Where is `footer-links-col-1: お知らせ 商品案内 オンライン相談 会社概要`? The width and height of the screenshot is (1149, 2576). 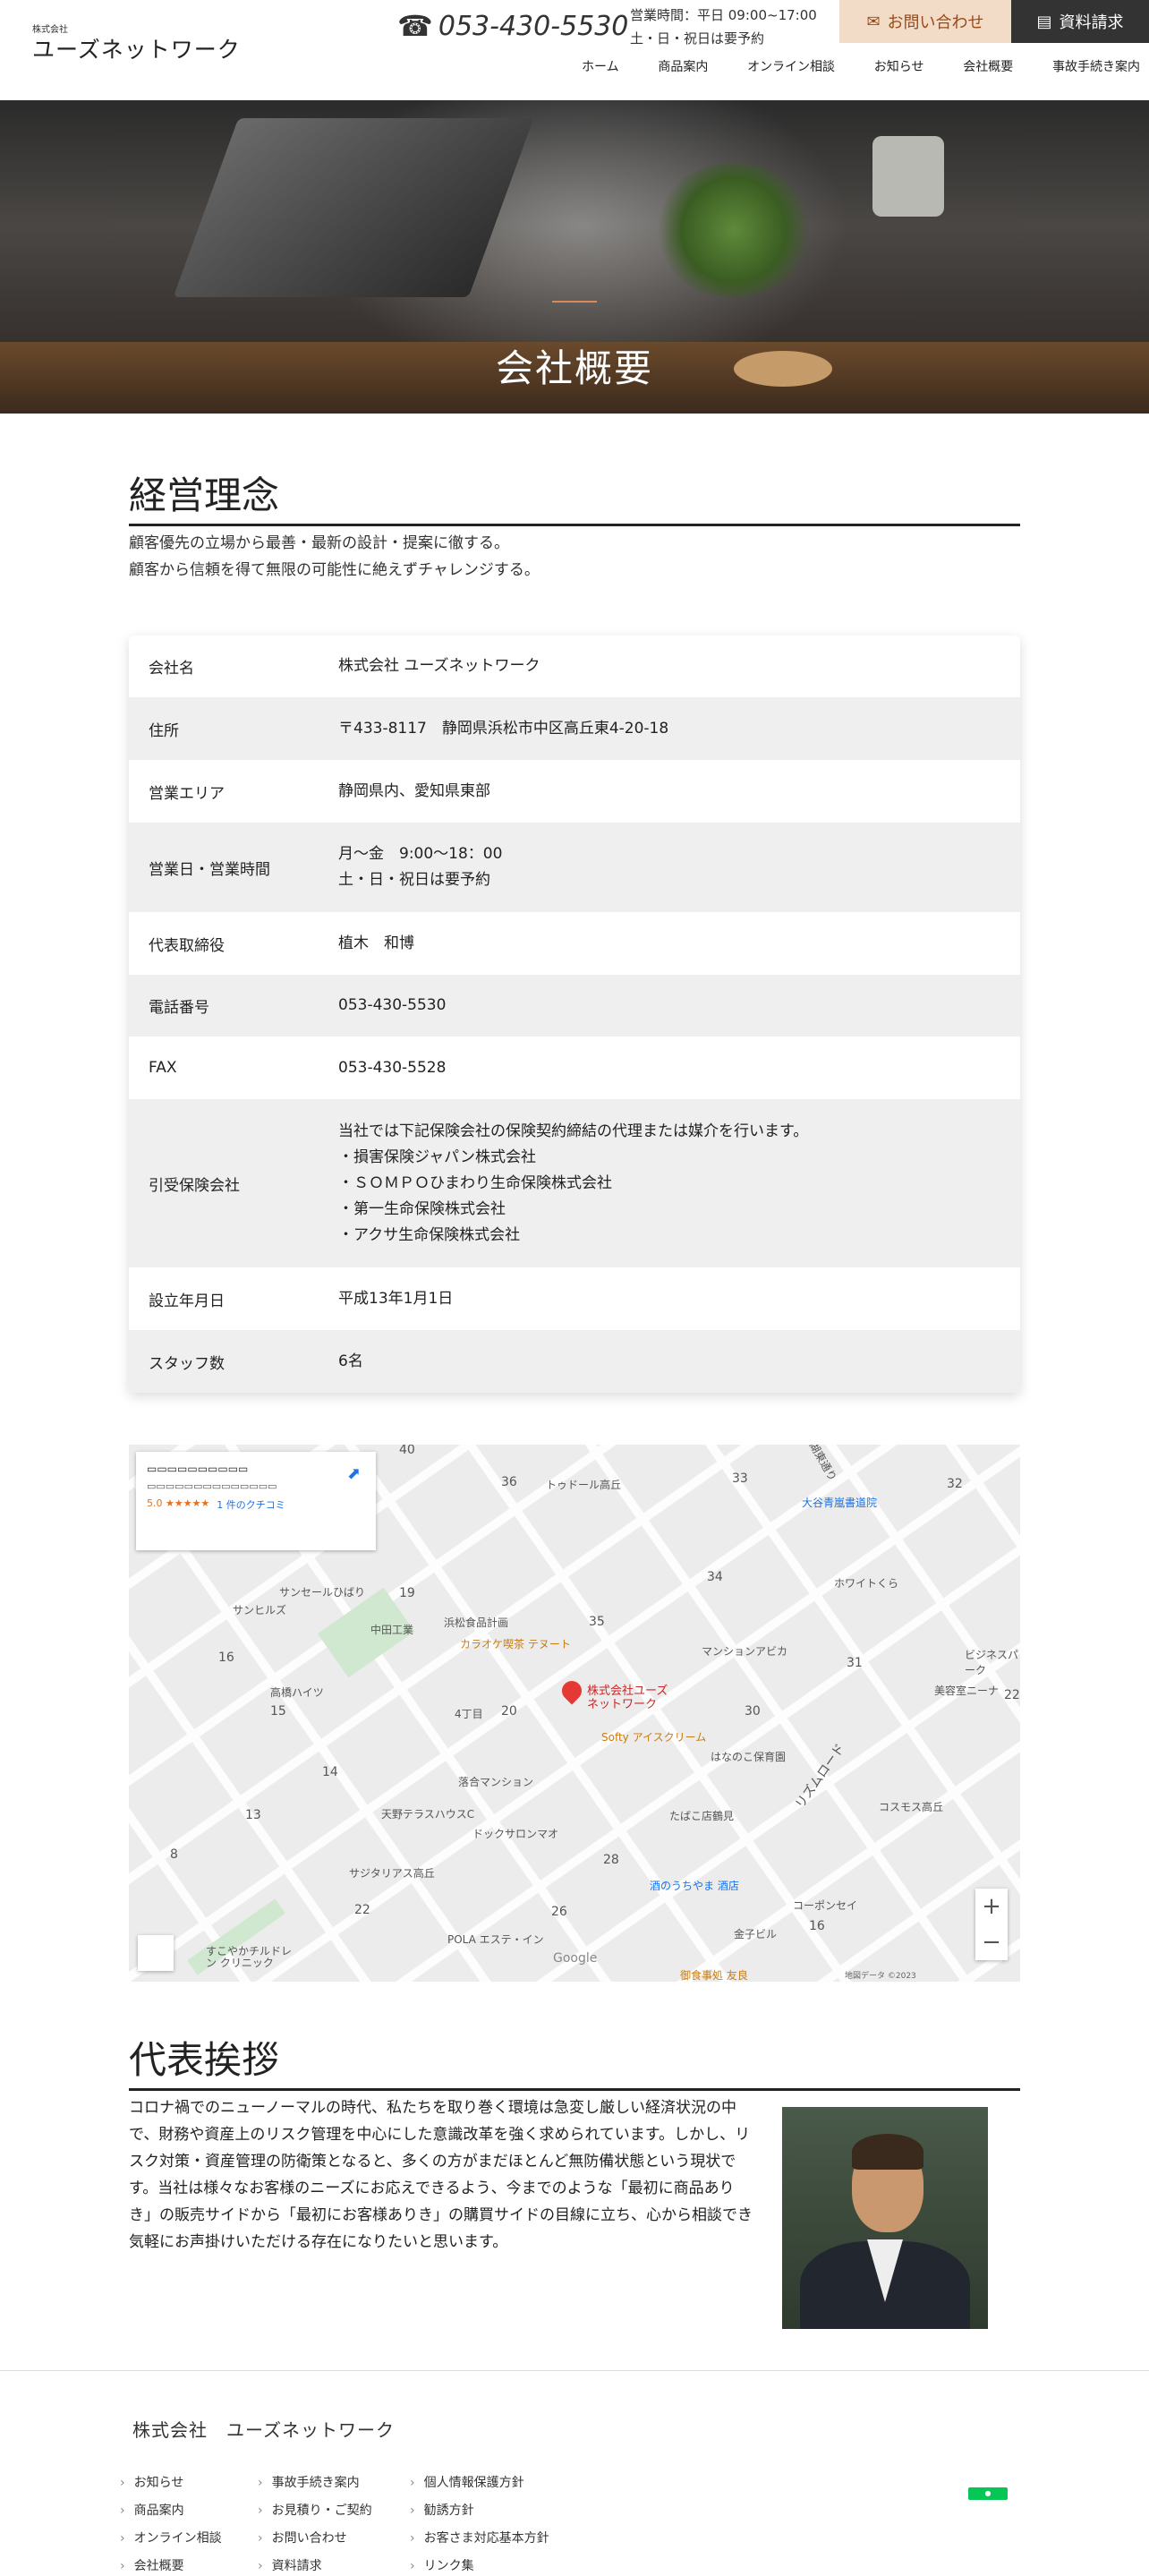
footer-links-col-1: お知らせ 商品案内 オンライン相談 会社概要 is located at coordinates (177, 2522).